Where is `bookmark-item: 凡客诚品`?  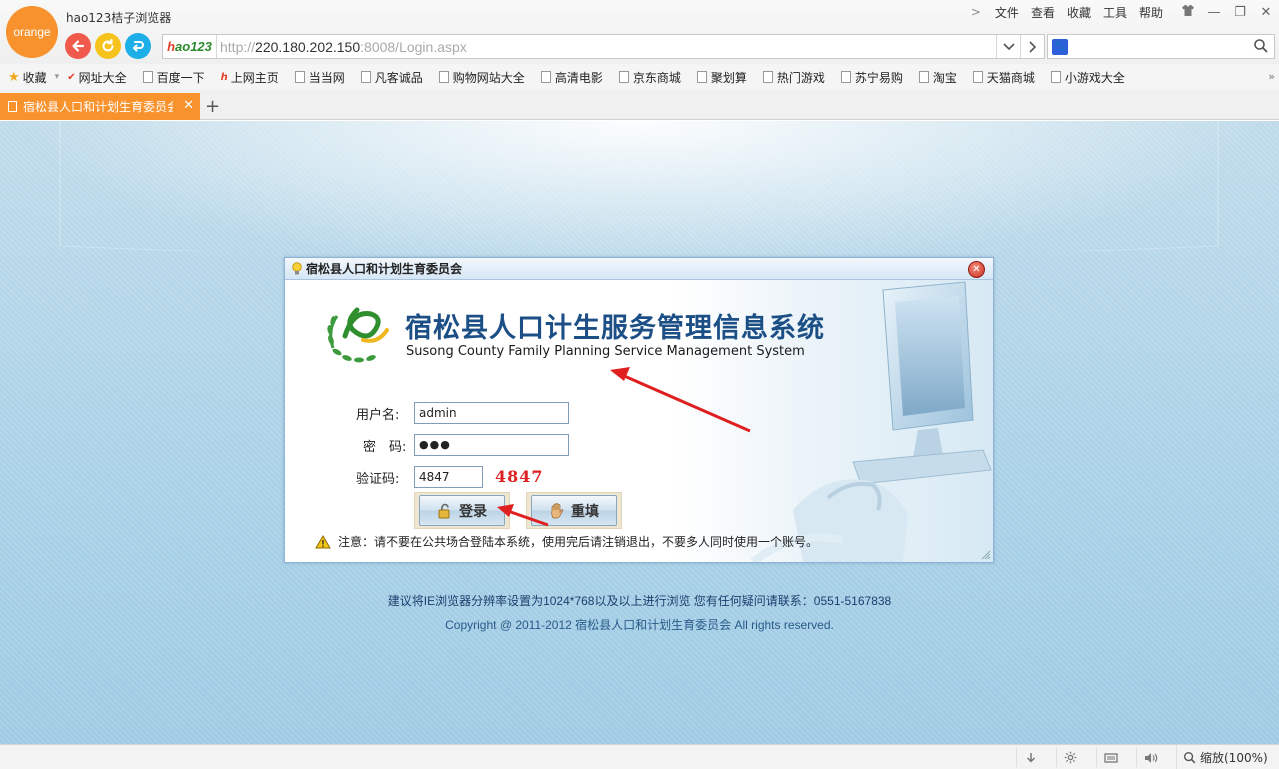
bookmark-item: 凡客诚品 is located at coordinates (391, 77).